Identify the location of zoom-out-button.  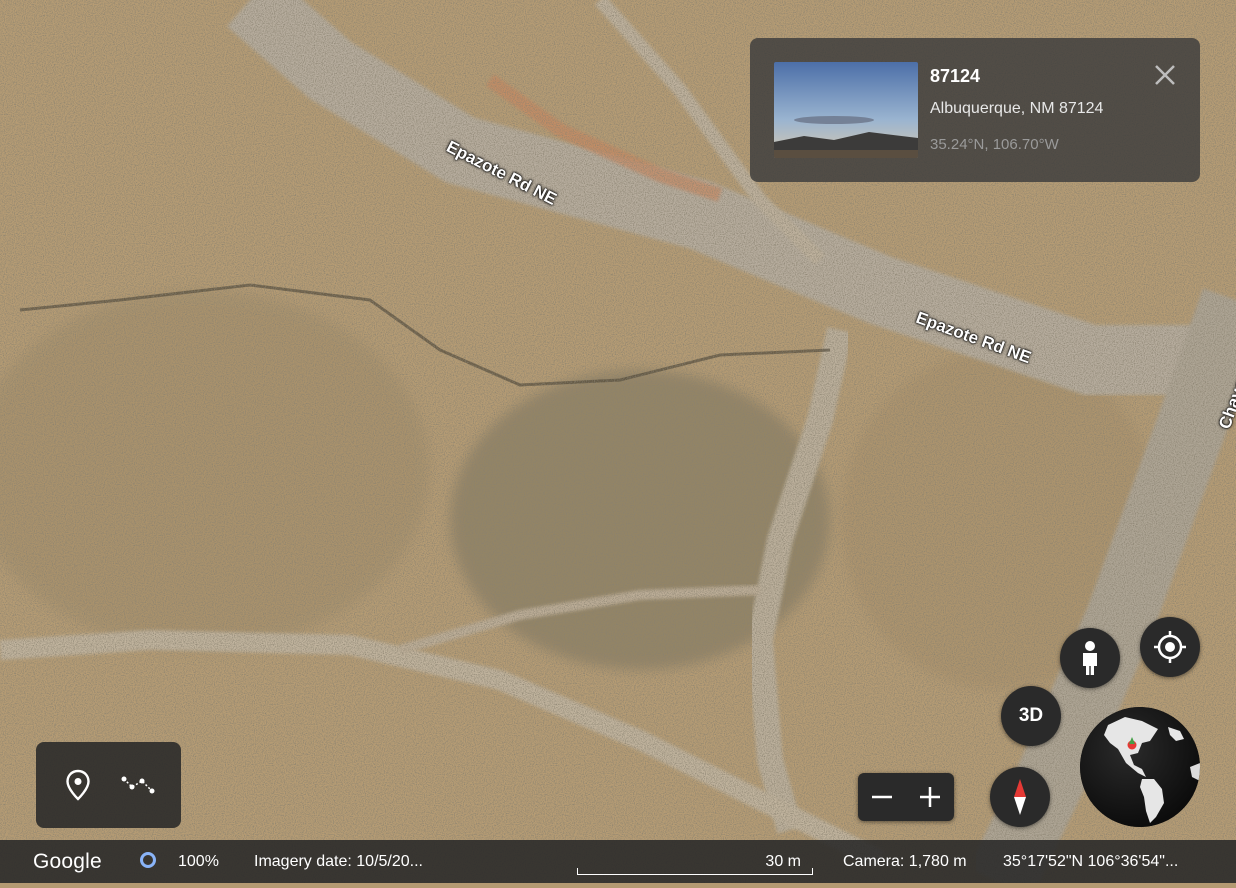
(882, 797).